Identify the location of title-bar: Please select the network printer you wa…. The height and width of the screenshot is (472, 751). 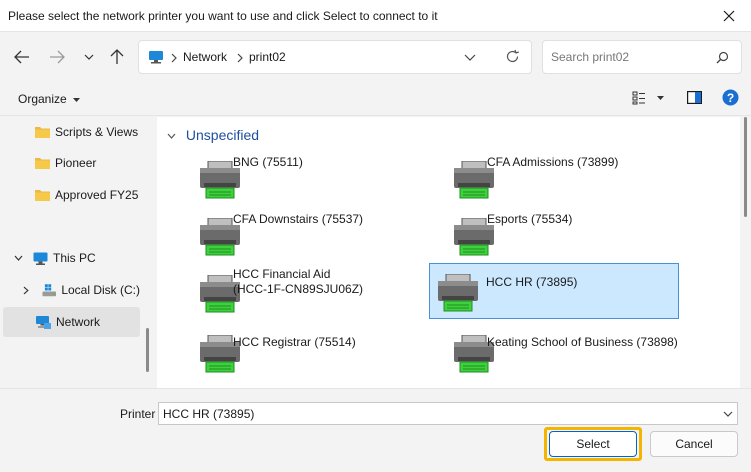
(375, 16).